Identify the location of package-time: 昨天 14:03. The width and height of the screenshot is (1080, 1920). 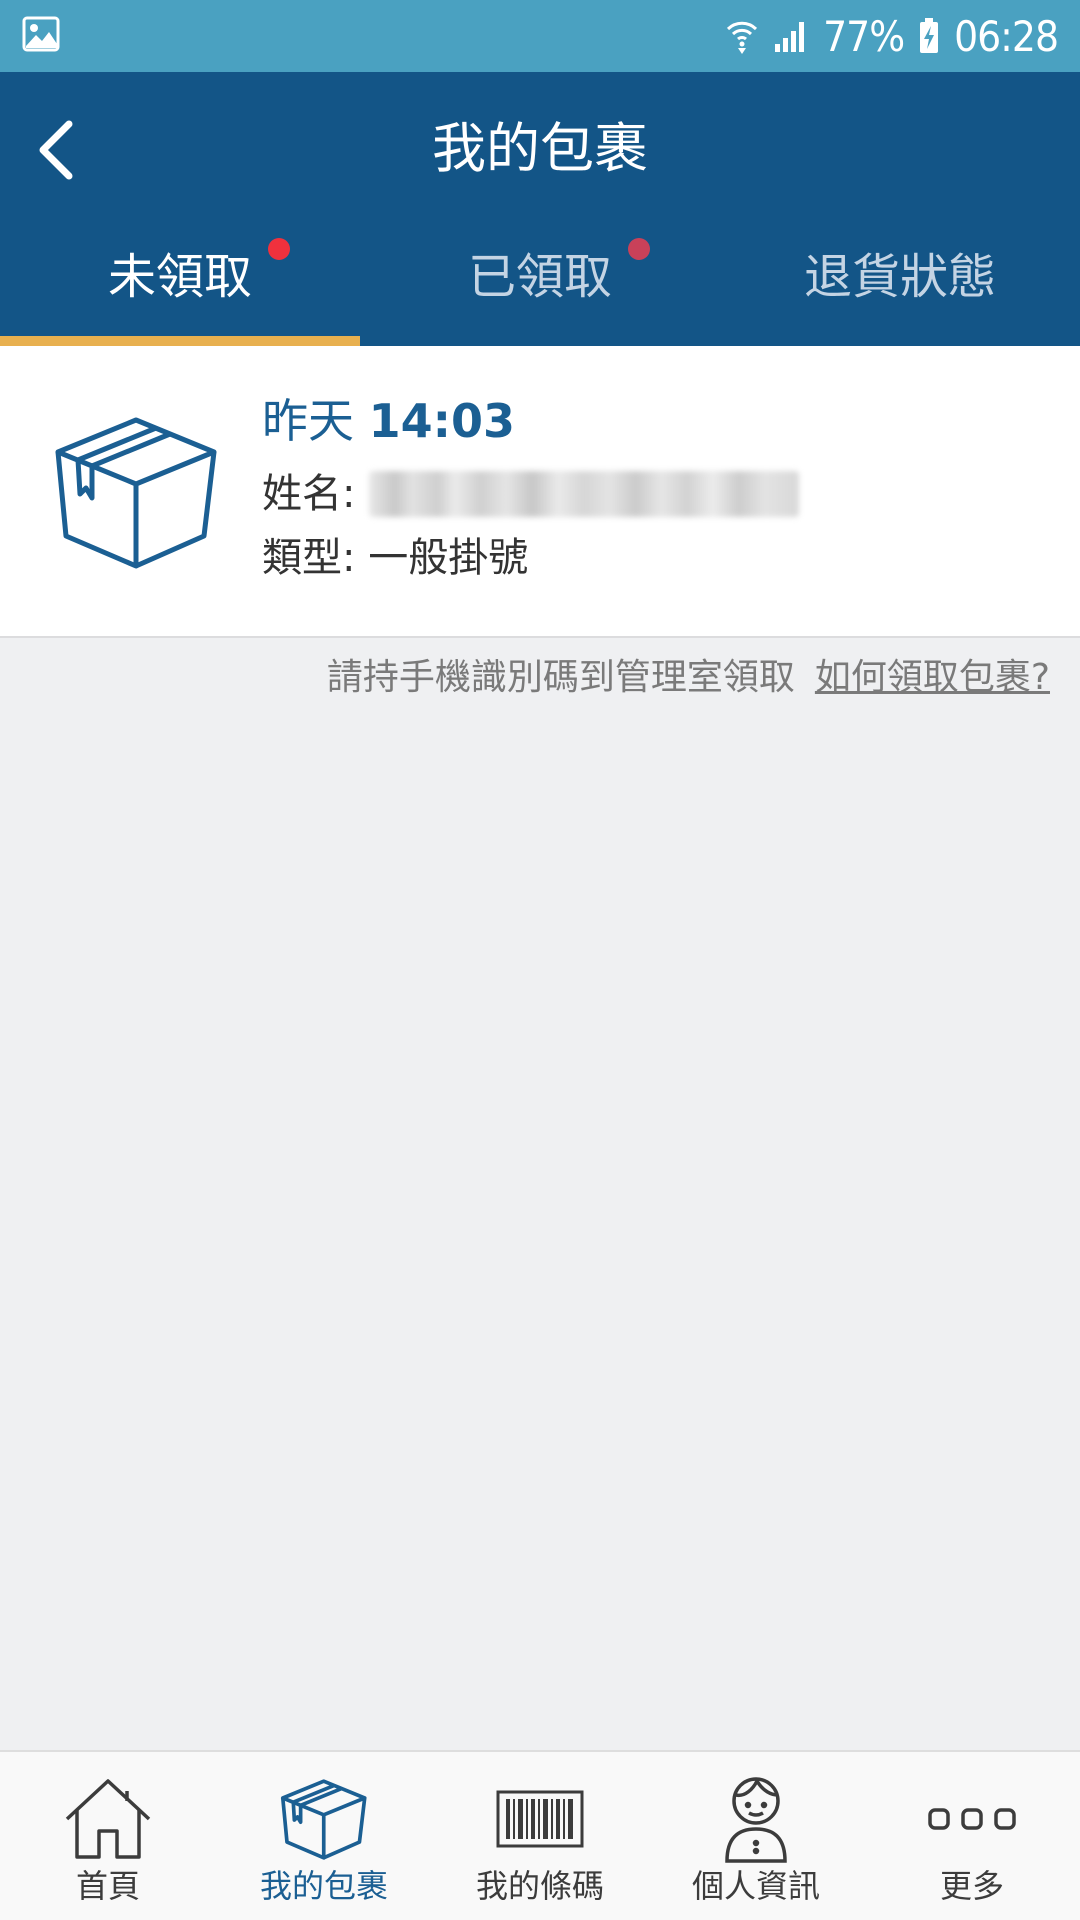
(388, 421).